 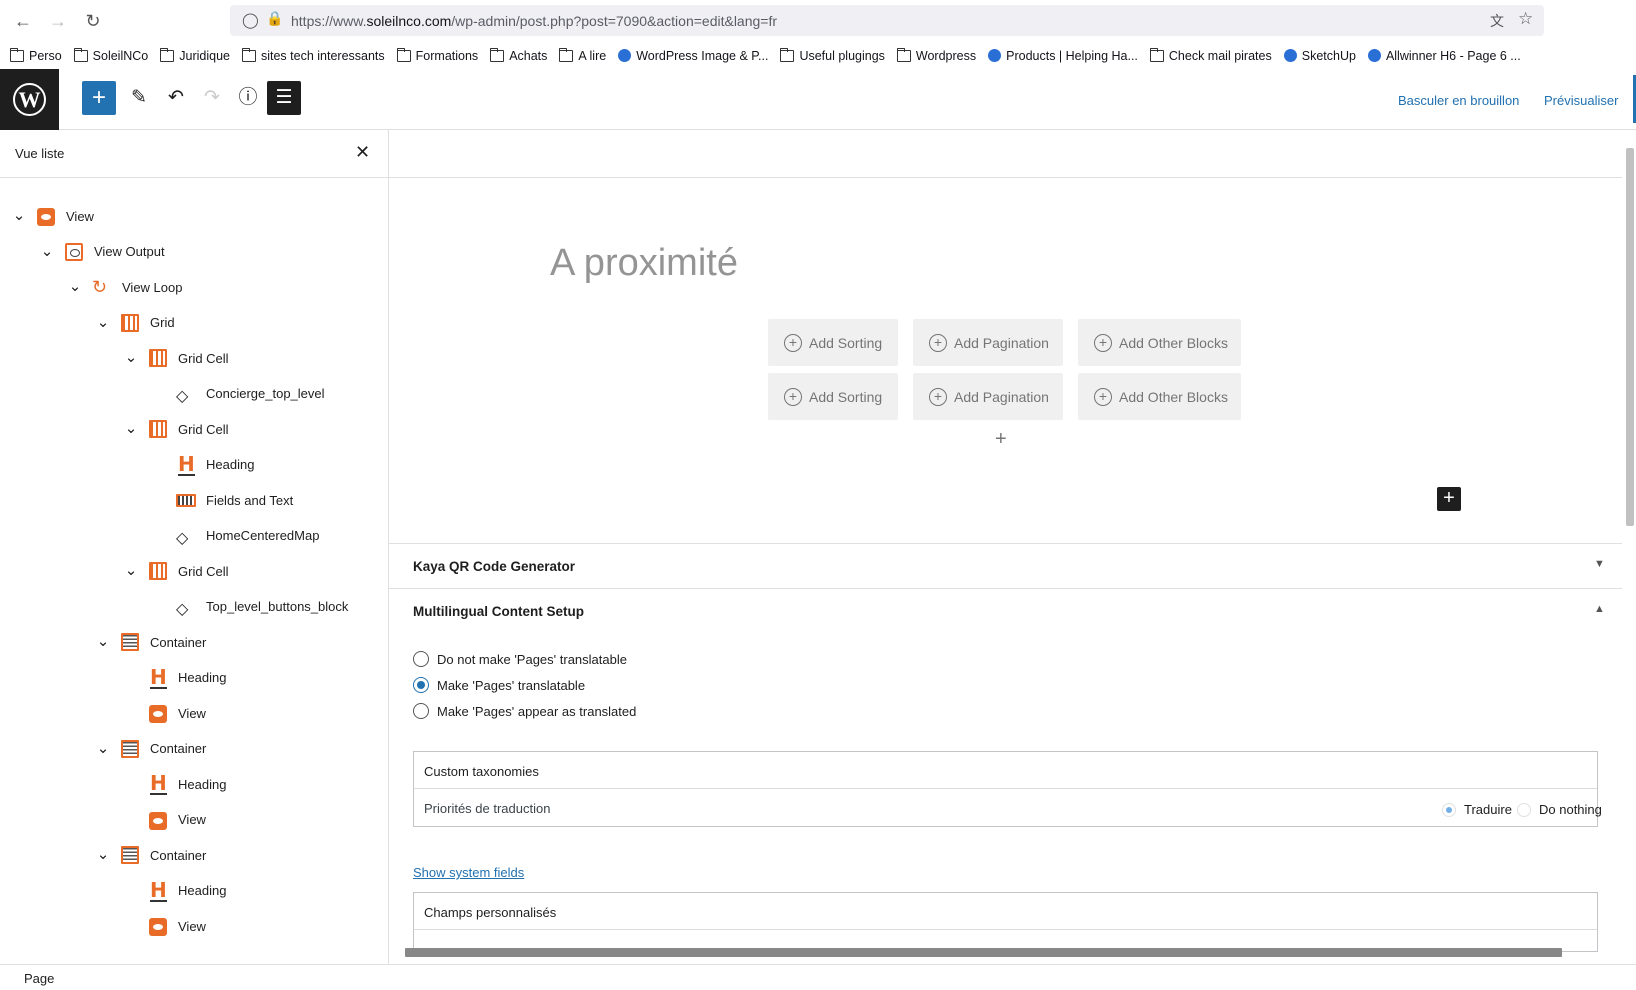 I want to click on shield-icon: ◯, so click(x=250, y=20).